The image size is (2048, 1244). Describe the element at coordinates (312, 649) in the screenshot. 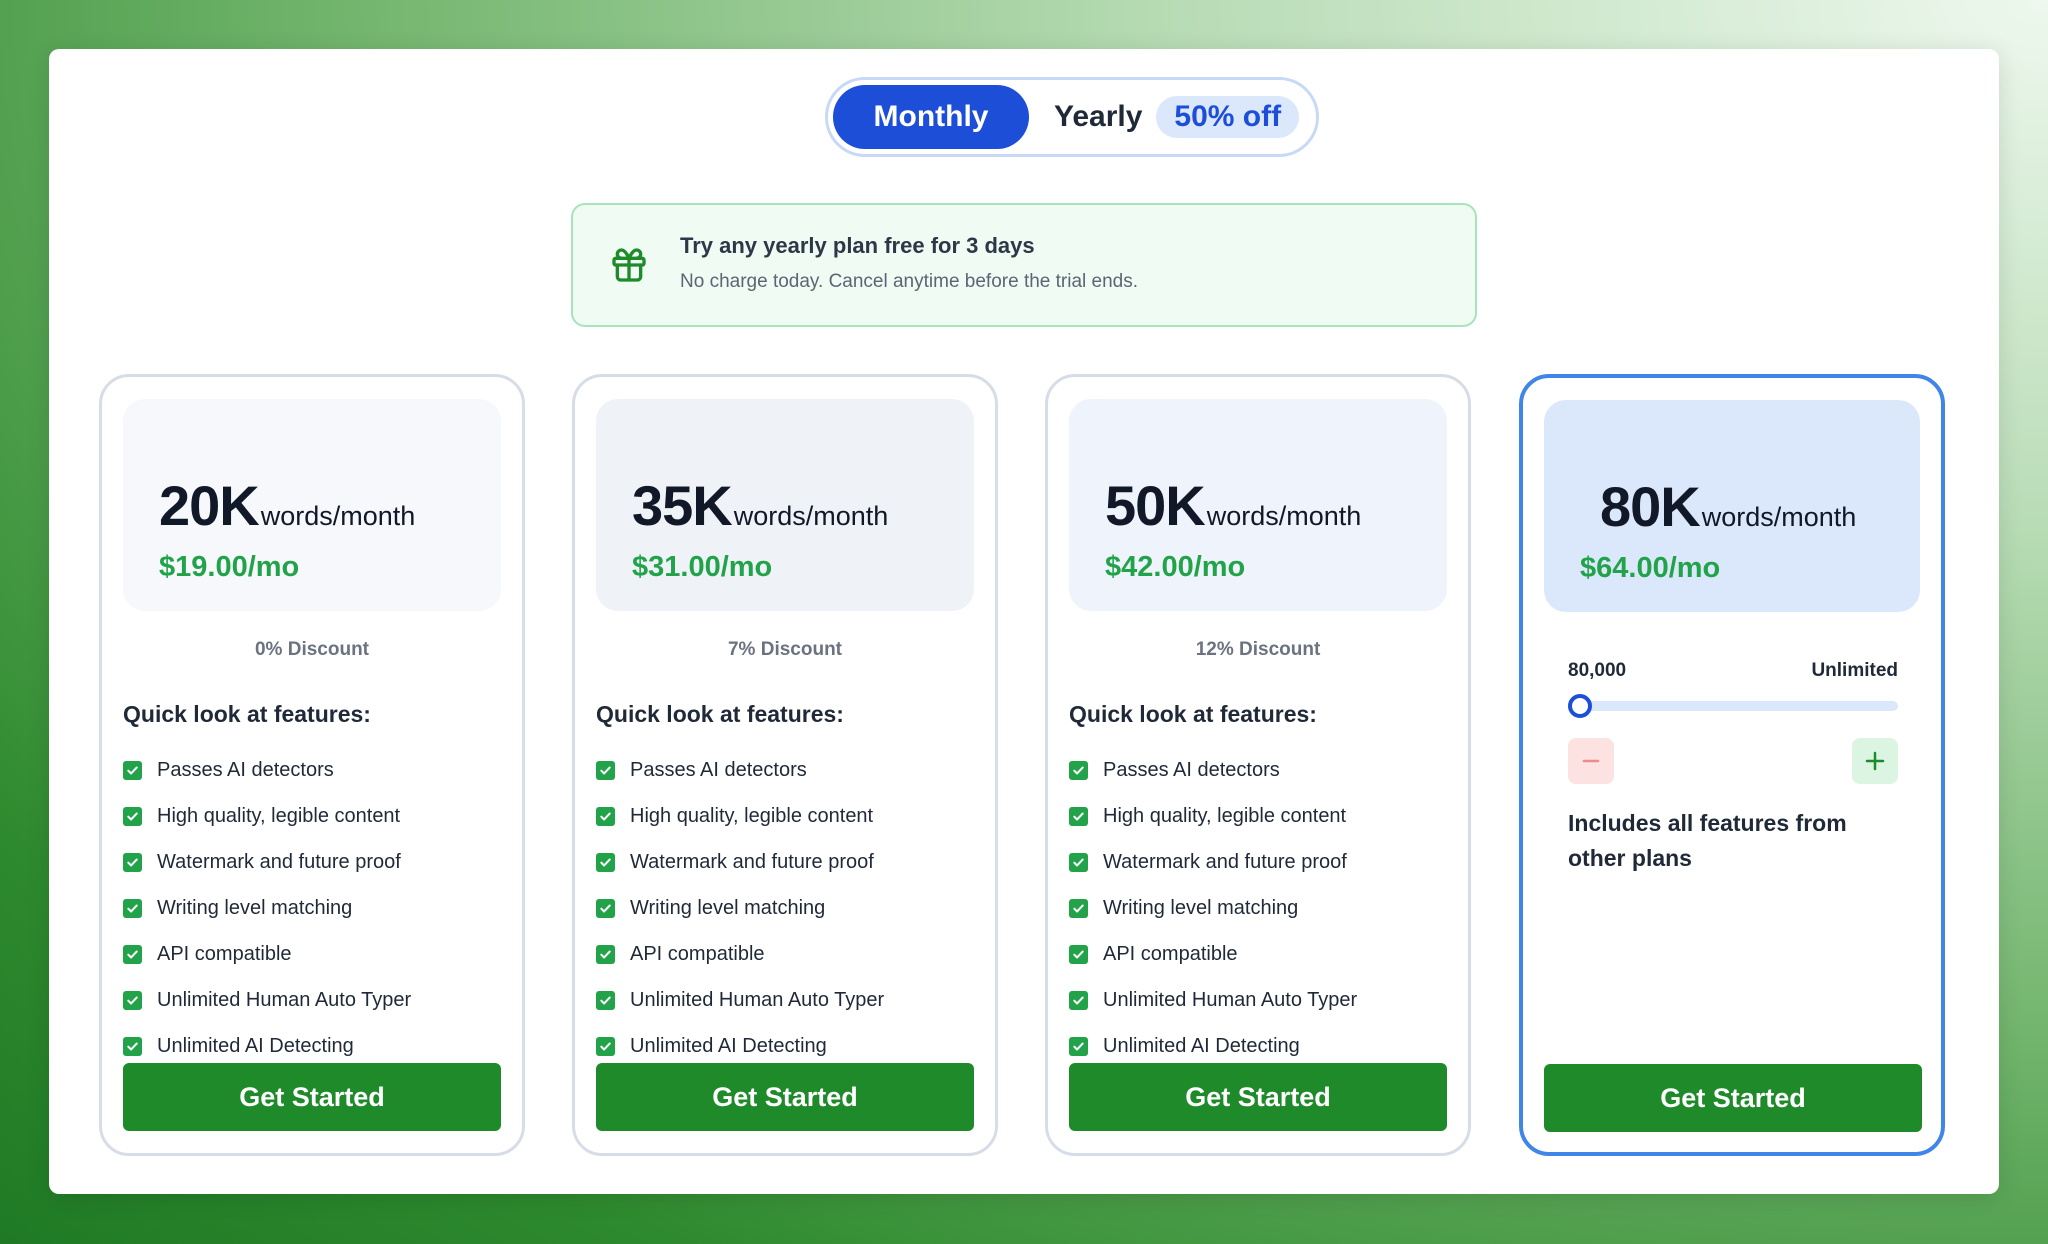

I see `plan-discount: 0% Discount` at that location.